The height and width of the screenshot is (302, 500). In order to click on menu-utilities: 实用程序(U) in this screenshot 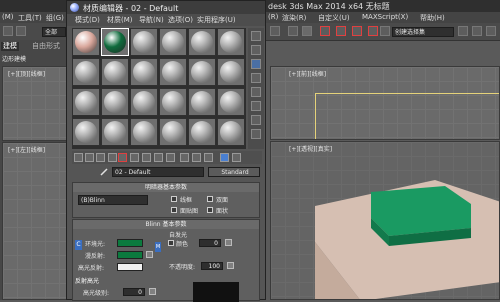, I will do `click(216, 20)`.